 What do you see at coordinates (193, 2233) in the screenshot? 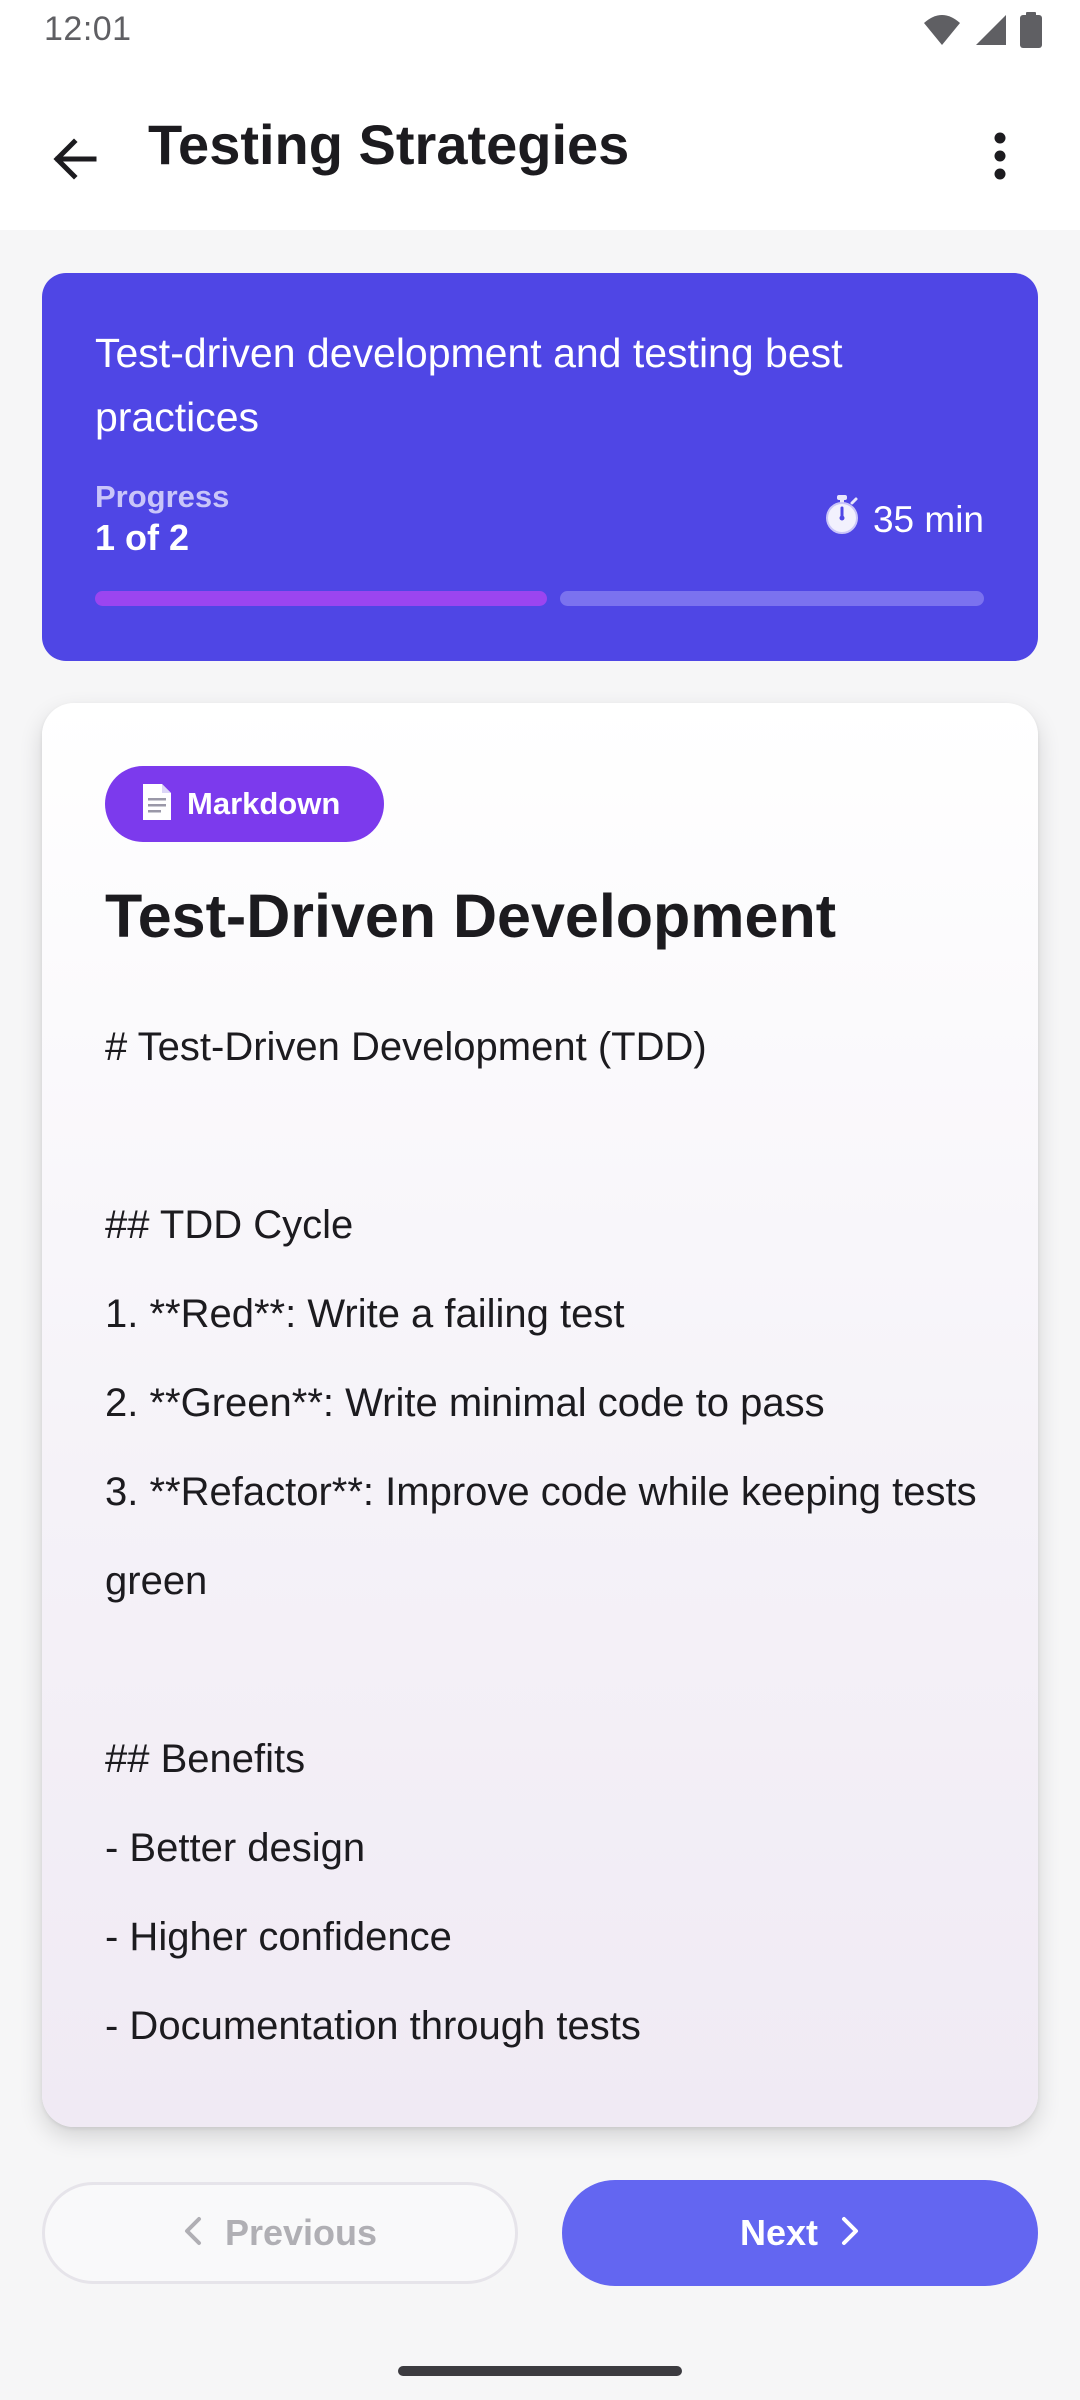
I see `chevron-left-icon` at bounding box center [193, 2233].